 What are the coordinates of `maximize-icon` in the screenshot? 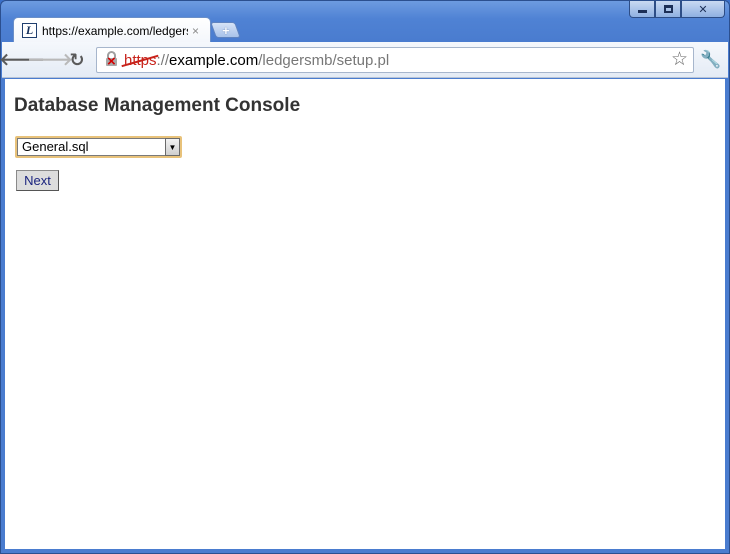 It's located at (668, 9).